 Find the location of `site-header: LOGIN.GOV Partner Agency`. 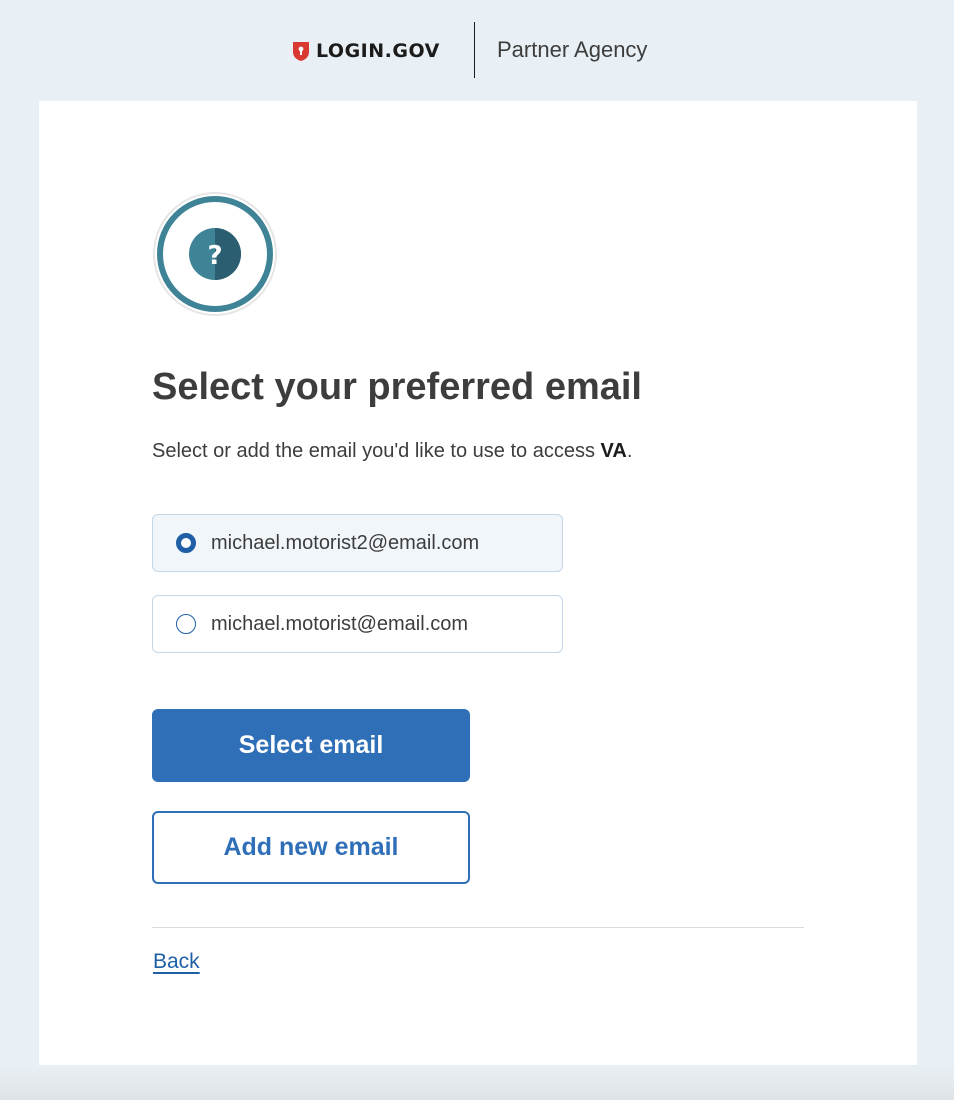

site-header: LOGIN.GOV Partner Agency is located at coordinates (477, 50).